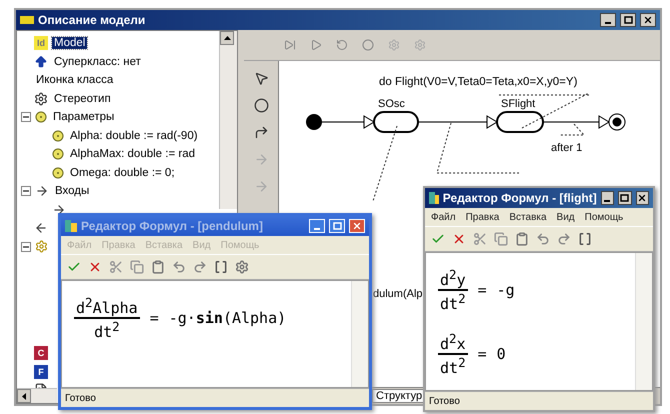  Describe the element at coordinates (41, 353) in the screenshot. I see `class-badge-icon: C` at that location.